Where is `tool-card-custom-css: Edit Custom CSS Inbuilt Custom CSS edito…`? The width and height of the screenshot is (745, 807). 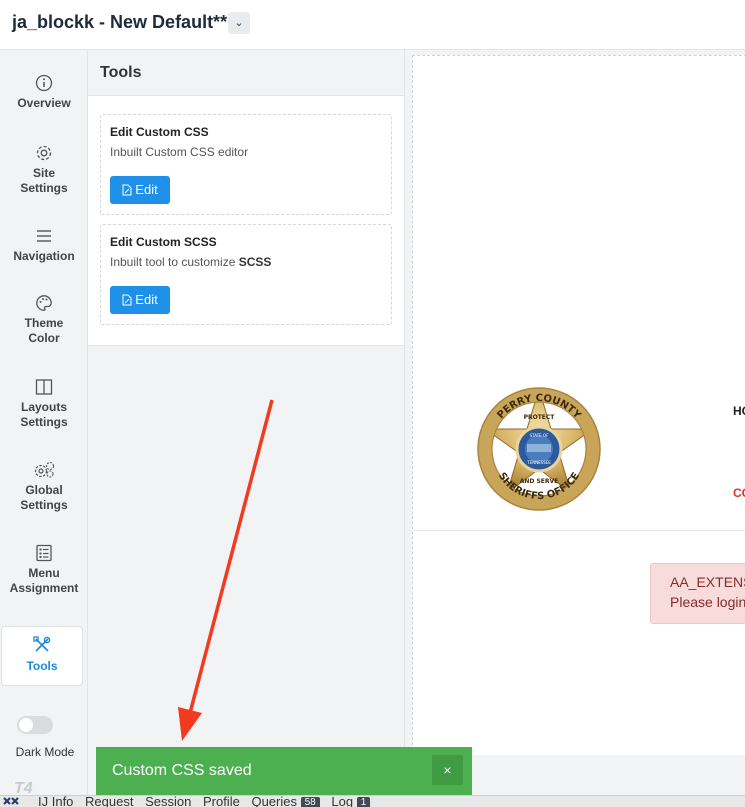 tool-card-custom-css: Edit Custom CSS Inbuilt Custom CSS edito… is located at coordinates (246, 164).